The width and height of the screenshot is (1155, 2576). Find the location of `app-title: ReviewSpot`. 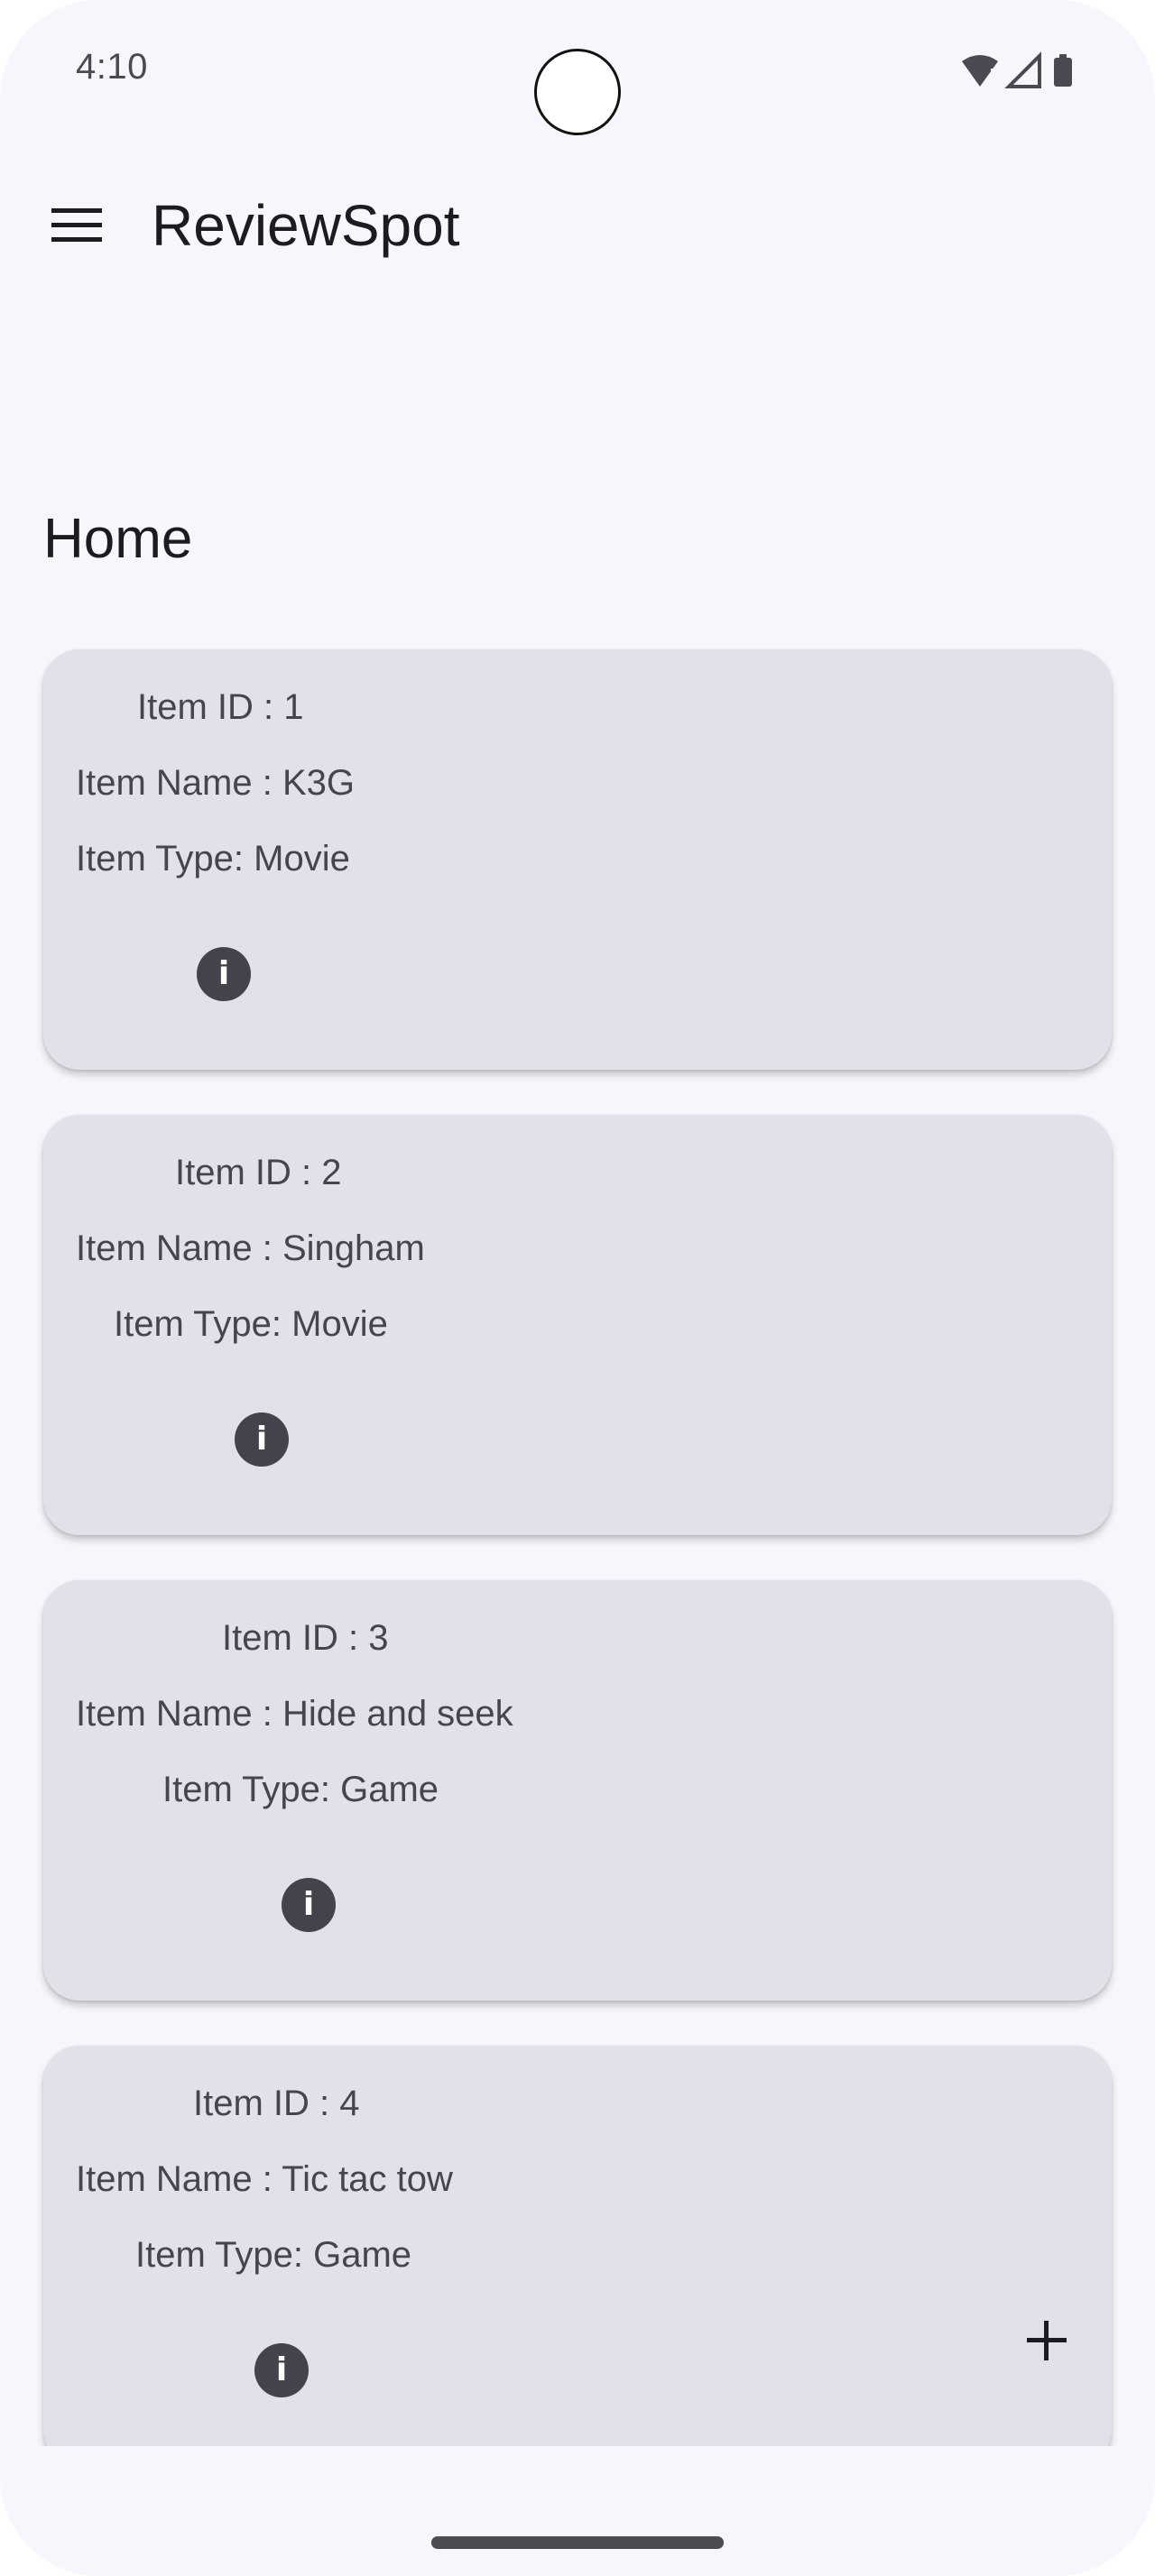

app-title: ReviewSpot is located at coordinates (306, 226).